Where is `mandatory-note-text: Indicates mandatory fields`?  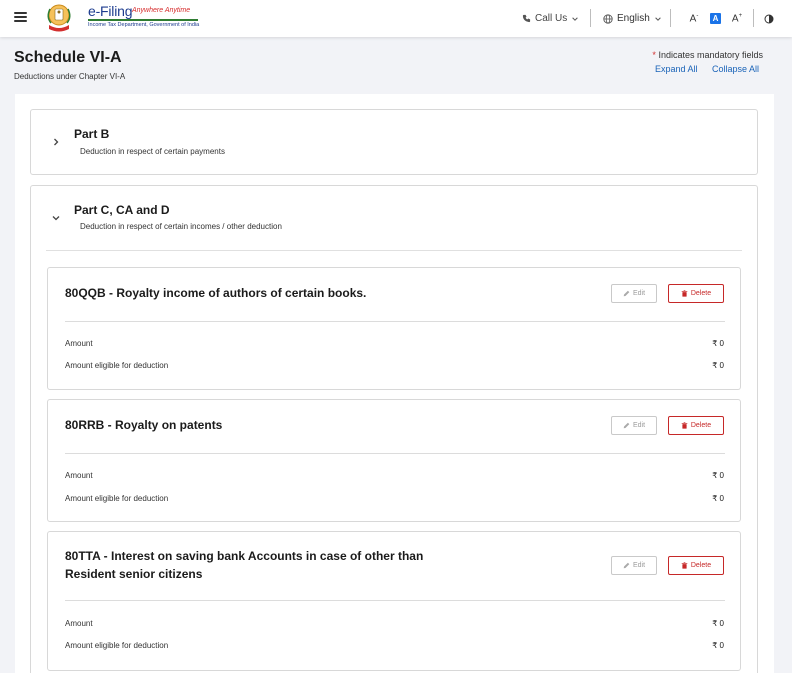
mandatory-note-text: Indicates mandatory fields is located at coordinates (710, 55).